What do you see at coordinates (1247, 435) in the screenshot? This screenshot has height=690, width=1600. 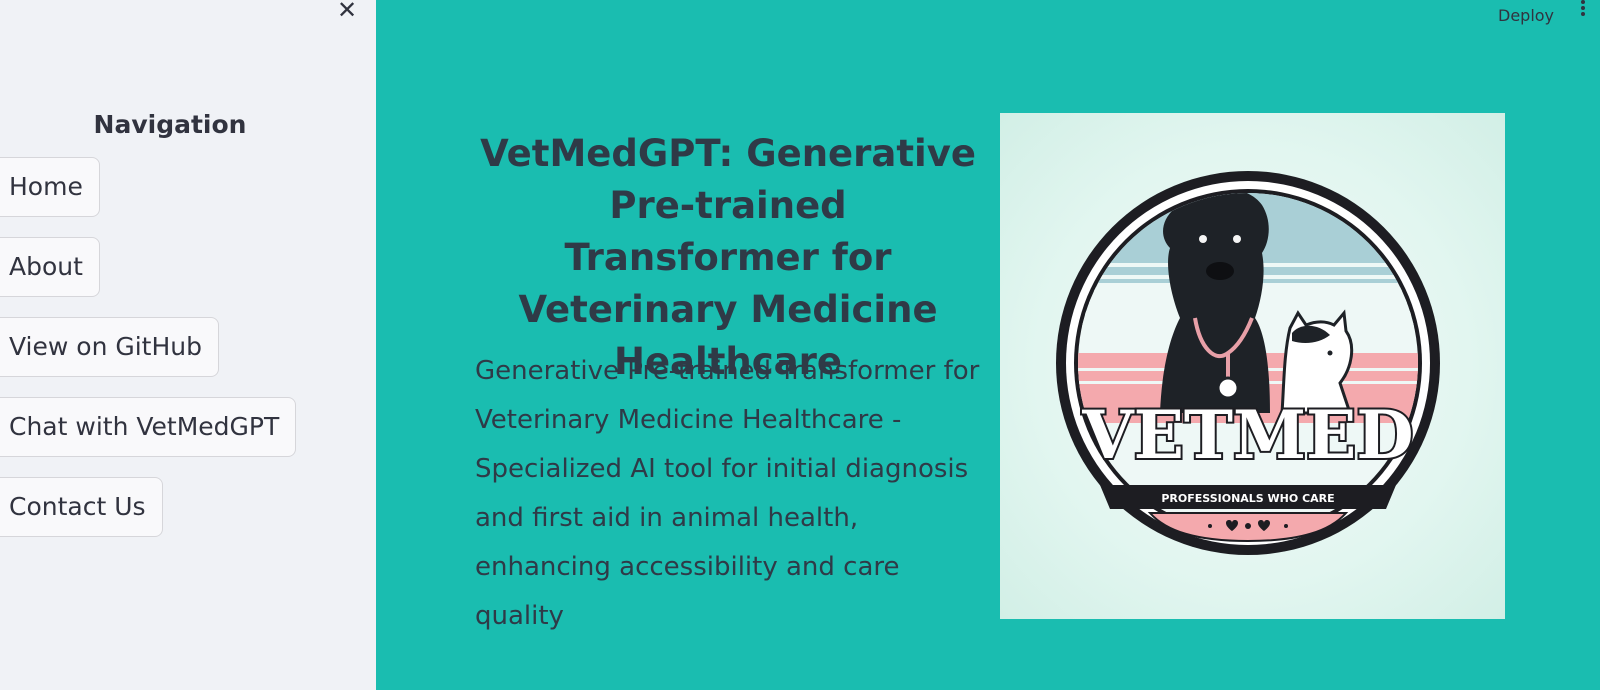 I see `logo-wordmark: VETMED` at bounding box center [1247, 435].